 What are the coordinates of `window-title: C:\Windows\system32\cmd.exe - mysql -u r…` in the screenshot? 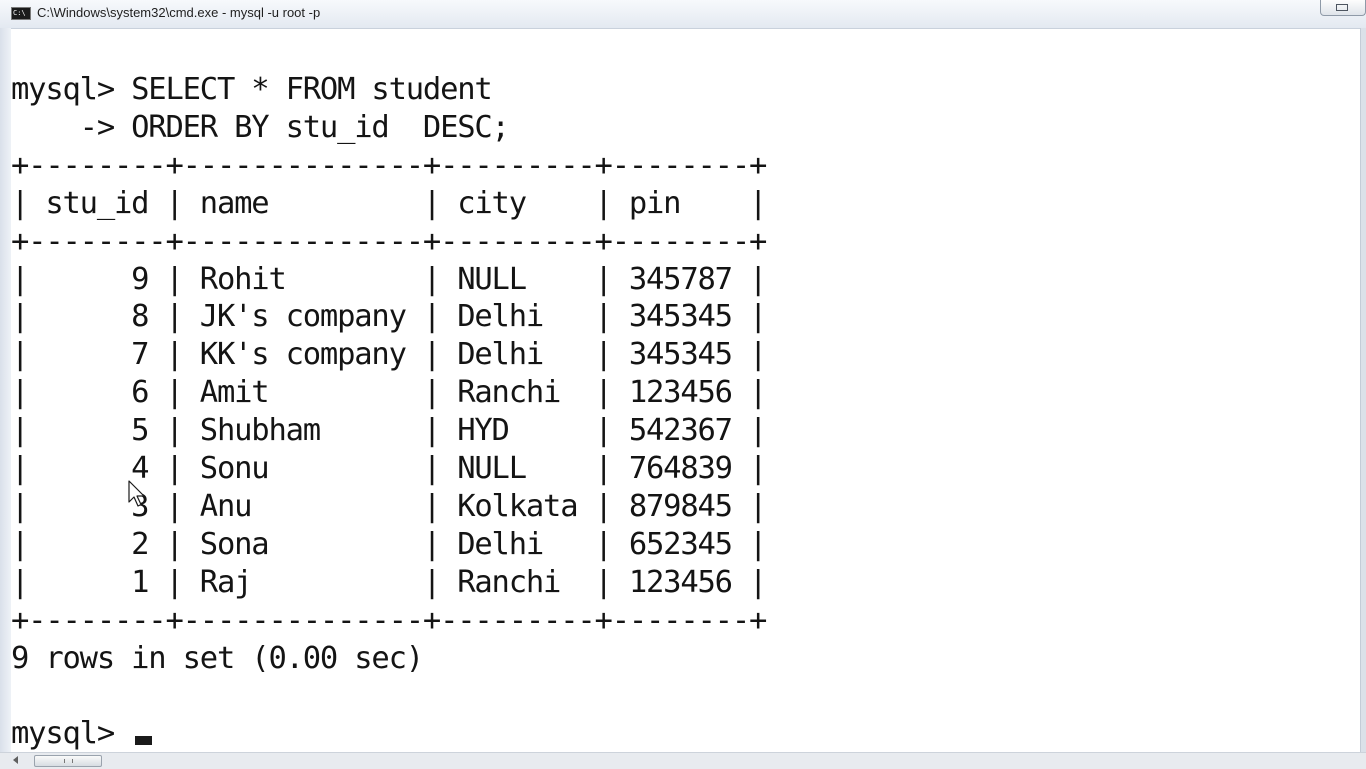 It's located at (179, 12).